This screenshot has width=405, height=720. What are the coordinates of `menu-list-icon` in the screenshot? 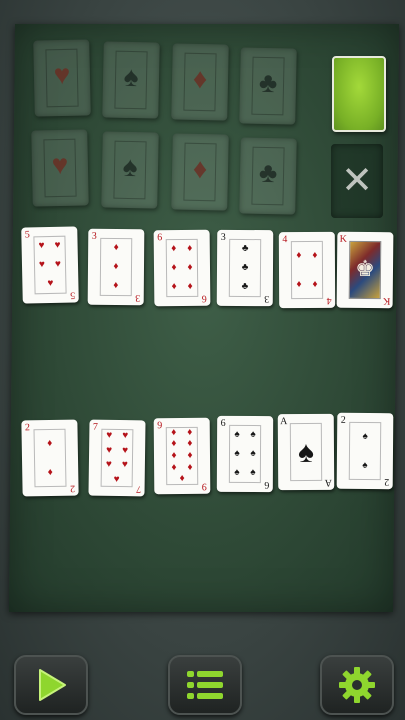 It's located at (205, 685).